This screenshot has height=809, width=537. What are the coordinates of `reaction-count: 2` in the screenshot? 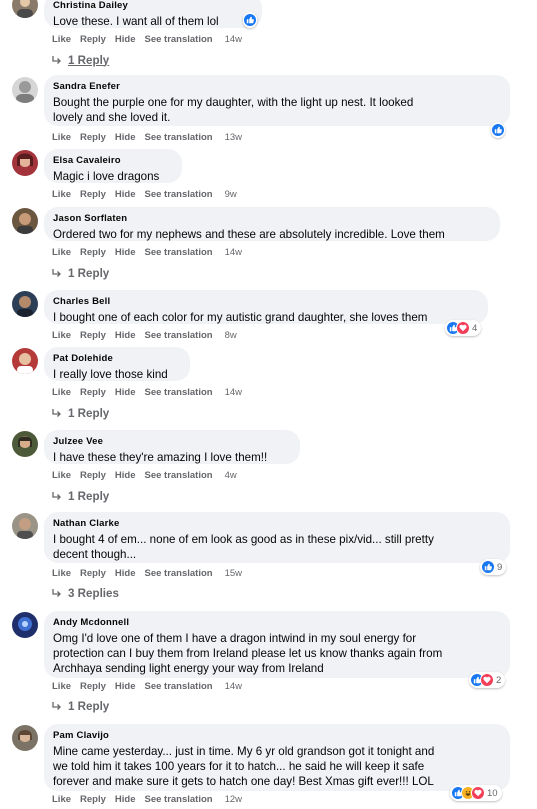 It's located at (499, 680).